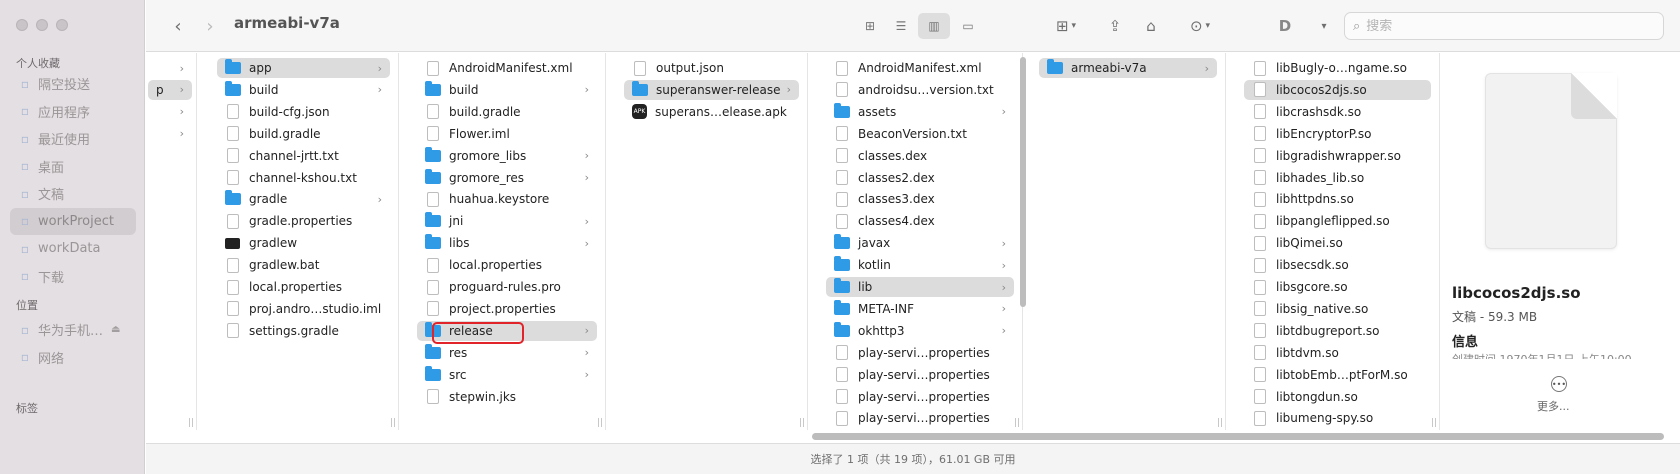 The image size is (1680, 474). I want to click on extension-menu-button: ▾, so click(1324, 26).